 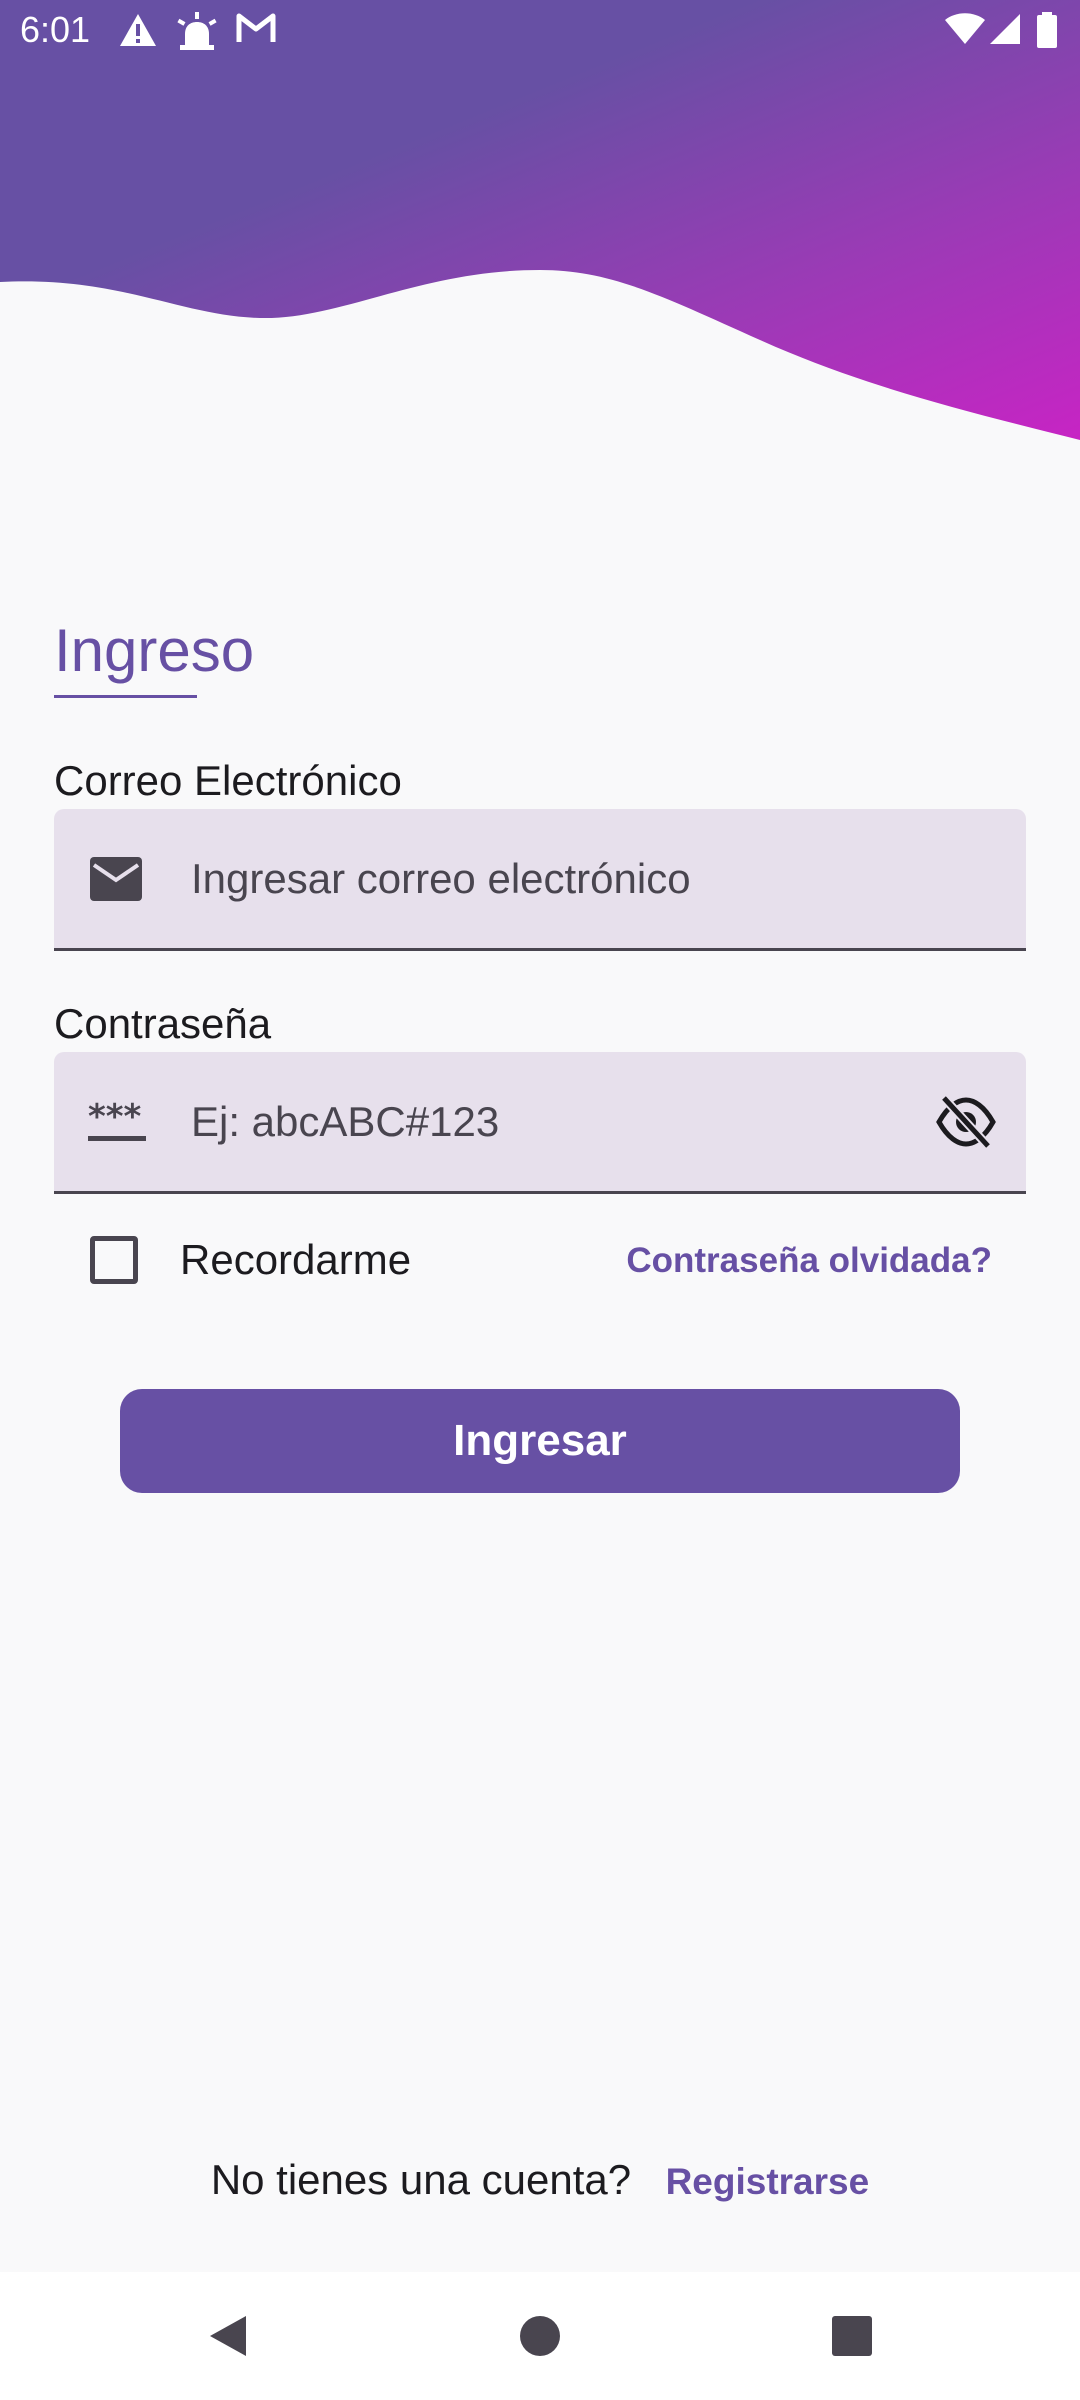 What do you see at coordinates (421, 2179) in the screenshot?
I see `no-account-text: No tienes una cuenta?` at bounding box center [421, 2179].